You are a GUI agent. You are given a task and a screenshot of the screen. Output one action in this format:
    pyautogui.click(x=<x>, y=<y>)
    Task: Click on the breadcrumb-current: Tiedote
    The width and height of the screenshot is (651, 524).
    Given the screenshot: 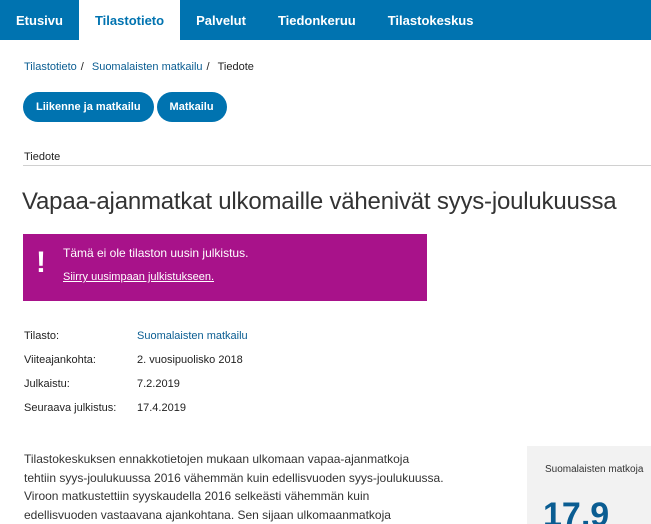 What is the action you would take?
    pyautogui.click(x=235, y=67)
    